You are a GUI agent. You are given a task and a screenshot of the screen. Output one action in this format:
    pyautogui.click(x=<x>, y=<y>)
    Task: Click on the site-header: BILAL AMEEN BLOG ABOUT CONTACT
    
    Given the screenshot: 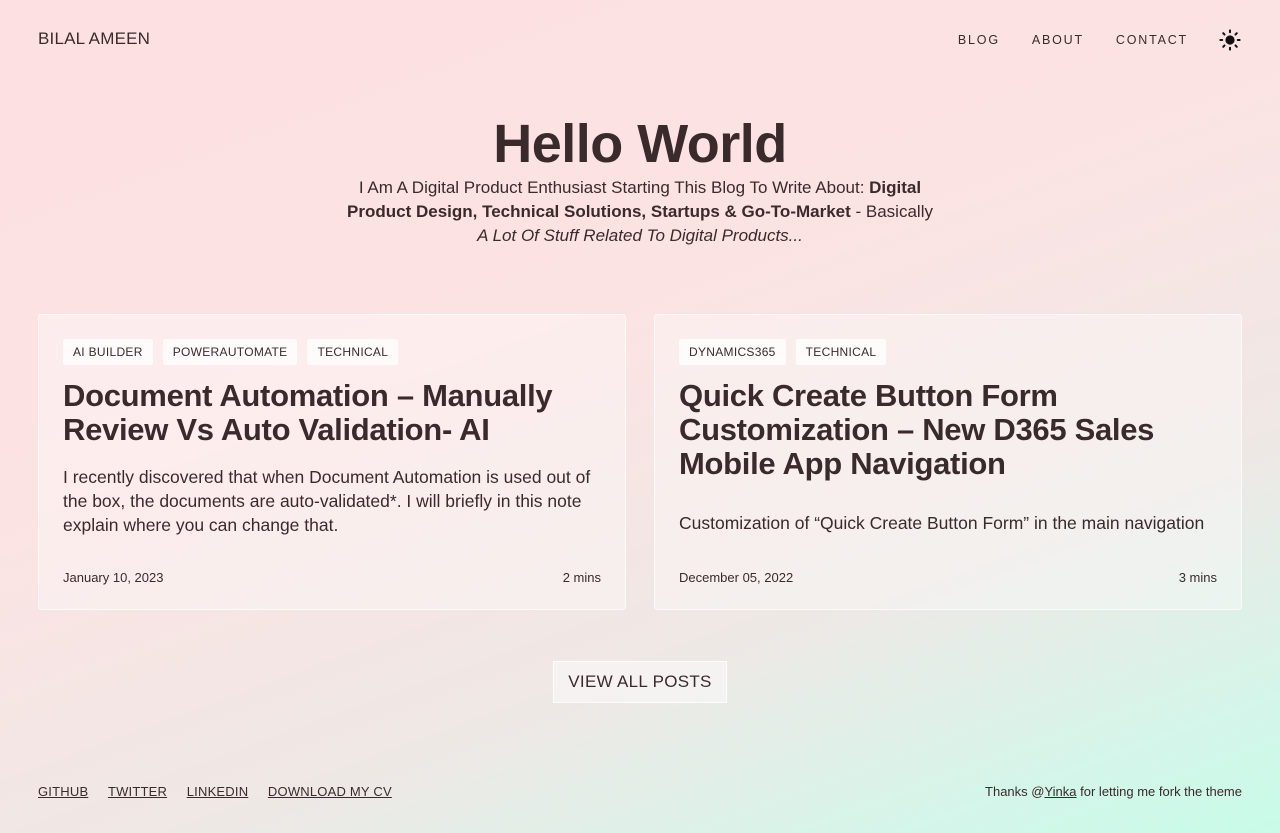 What is the action you would take?
    pyautogui.click(x=640, y=40)
    